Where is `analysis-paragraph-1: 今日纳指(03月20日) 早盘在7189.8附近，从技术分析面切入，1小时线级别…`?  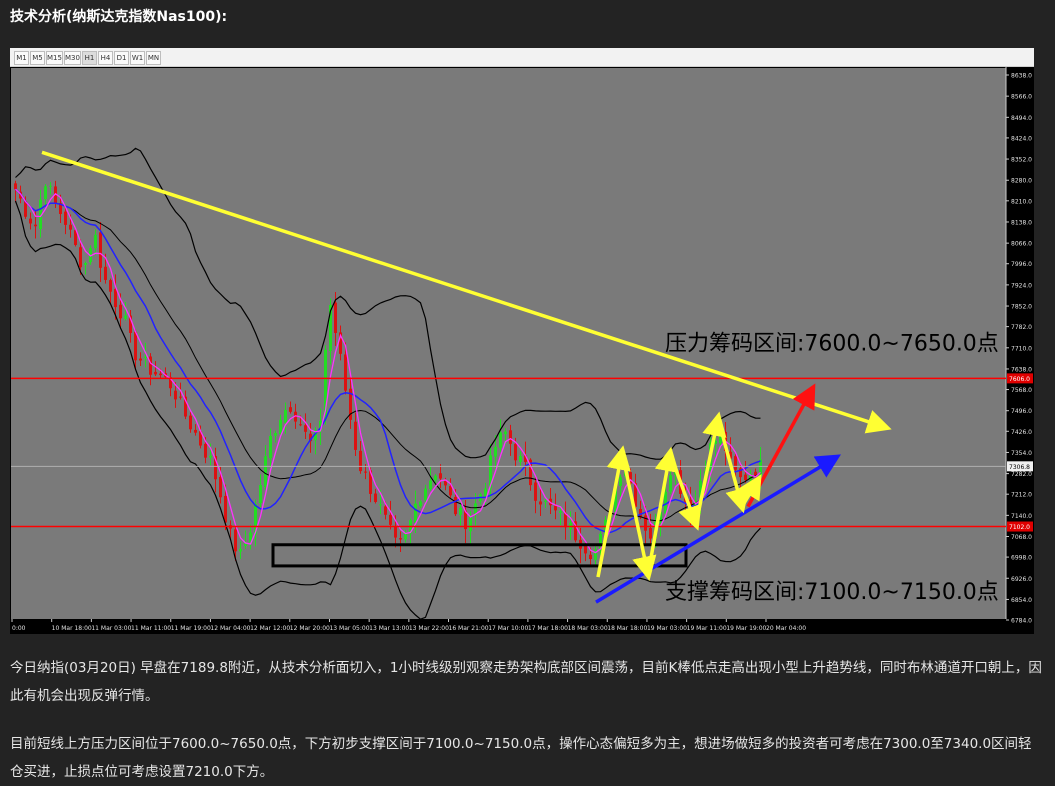
analysis-paragraph-1: 今日纳指(03月20日) 早盘在7189.8附近，从技术分析面切入，1小时线级别… is located at coordinates (526, 682).